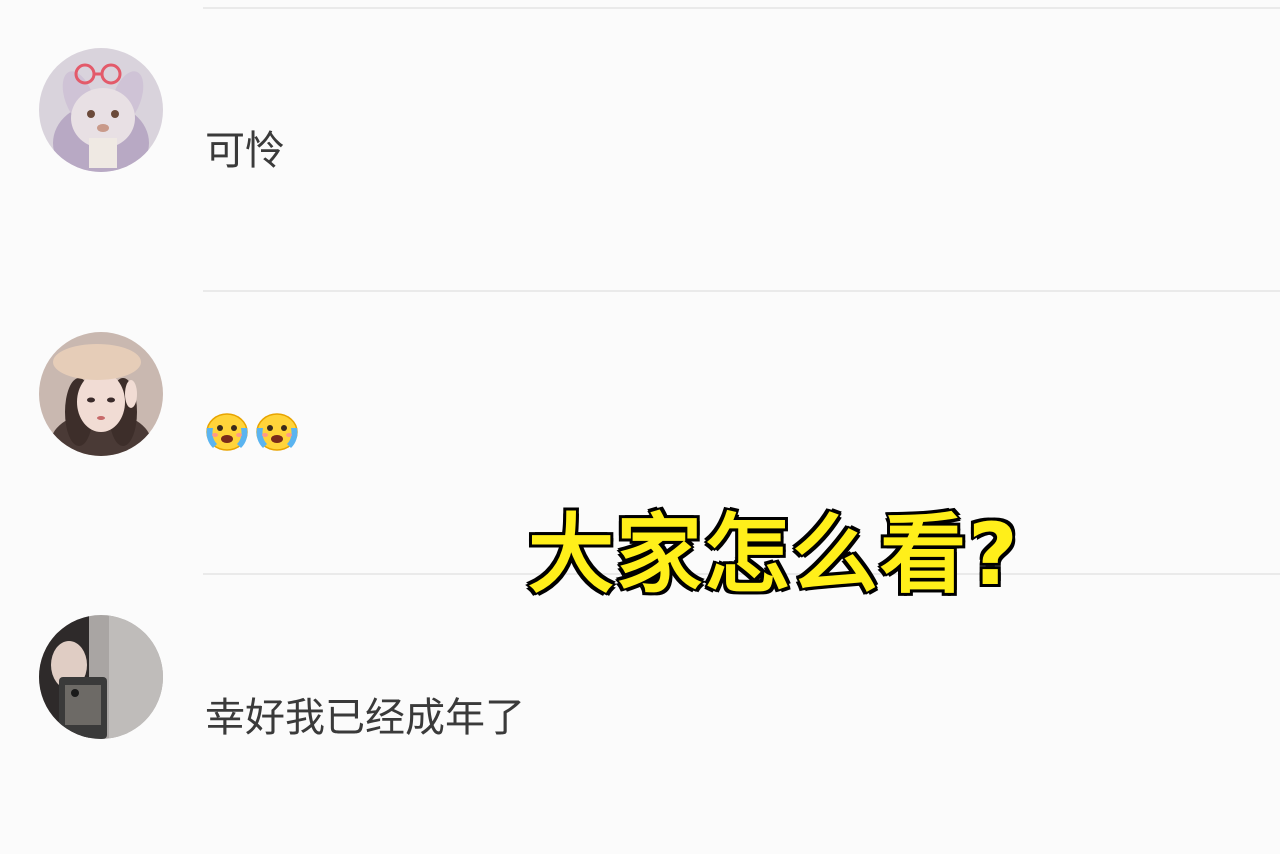  I want to click on avatar-girl-beret-image, so click(101, 394).